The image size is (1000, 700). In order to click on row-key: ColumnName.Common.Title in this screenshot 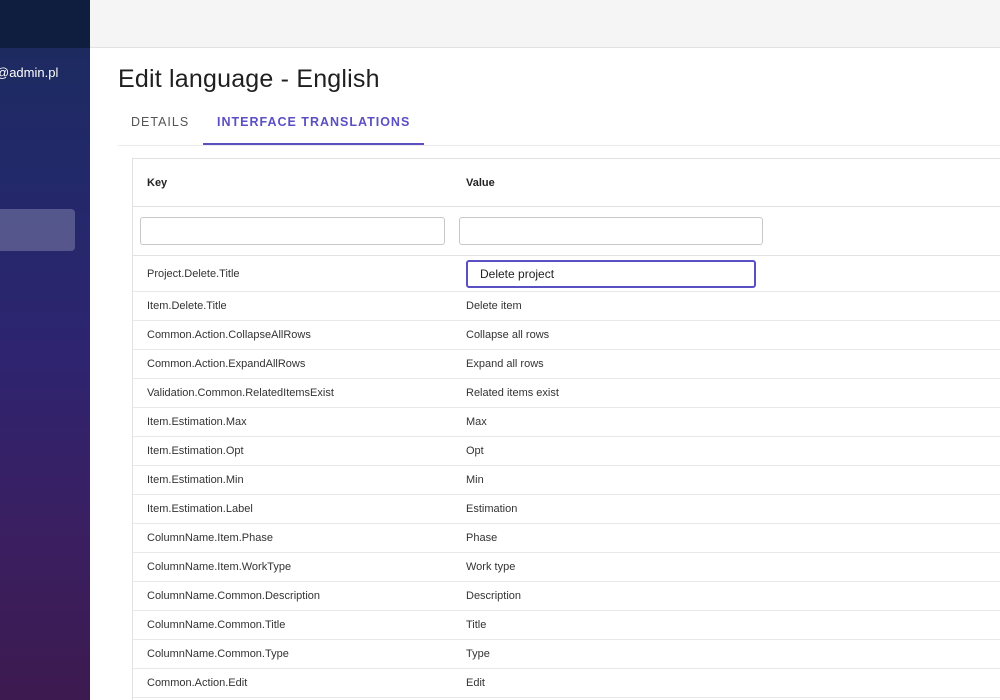, I will do `click(216, 625)`.